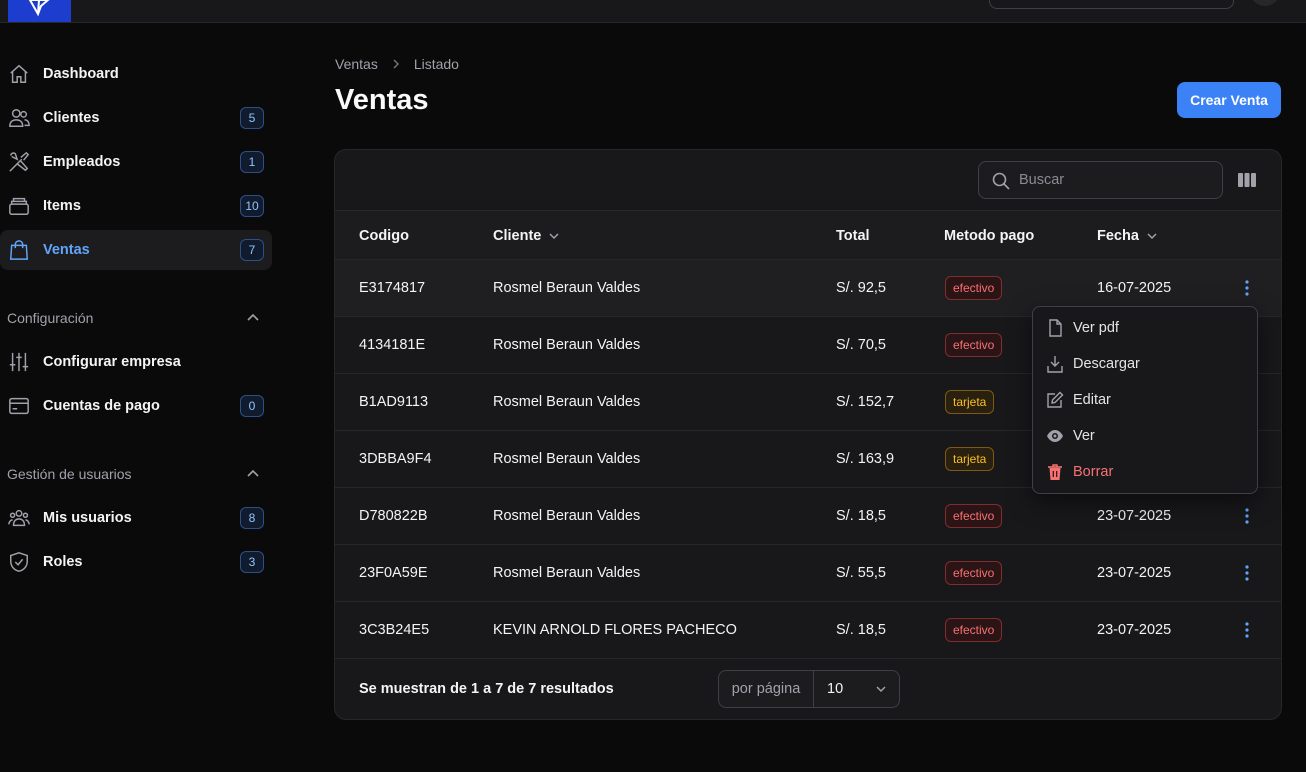 This screenshot has width=1306, height=772. I want to click on download-icon, so click(1055, 364).